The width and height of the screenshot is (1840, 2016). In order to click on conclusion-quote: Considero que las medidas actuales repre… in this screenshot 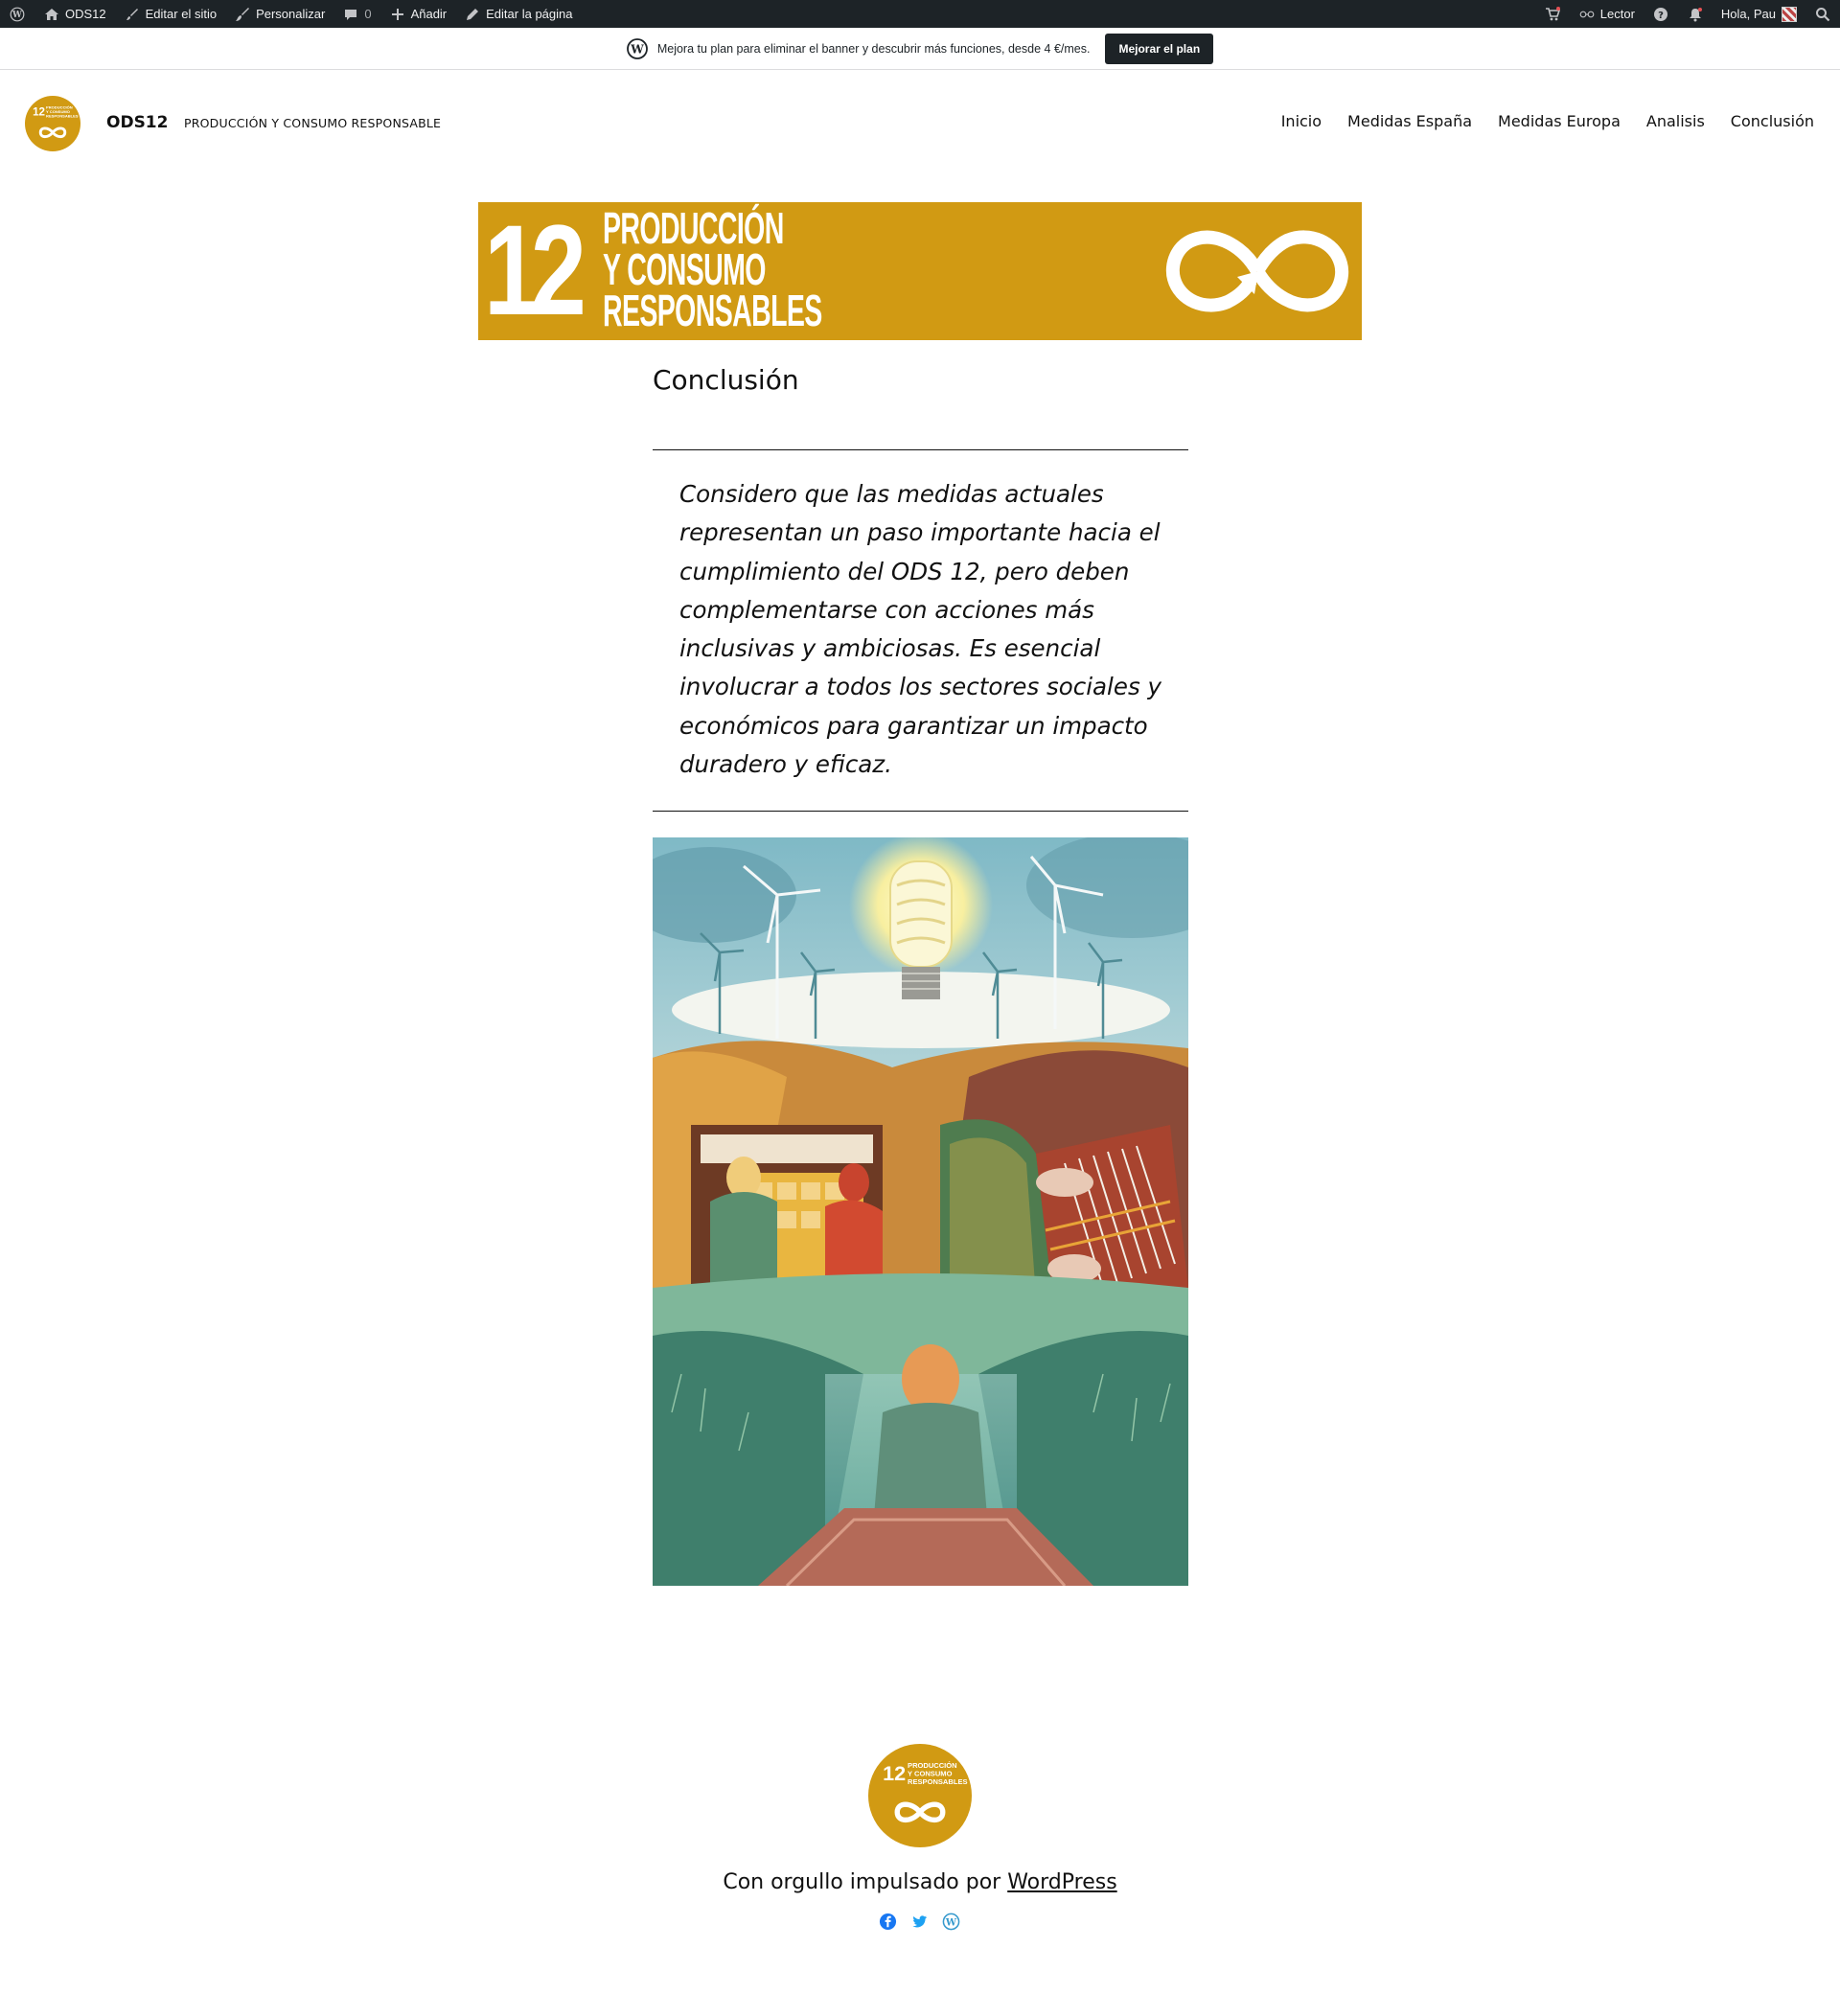, I will do `click(920, 630)`.